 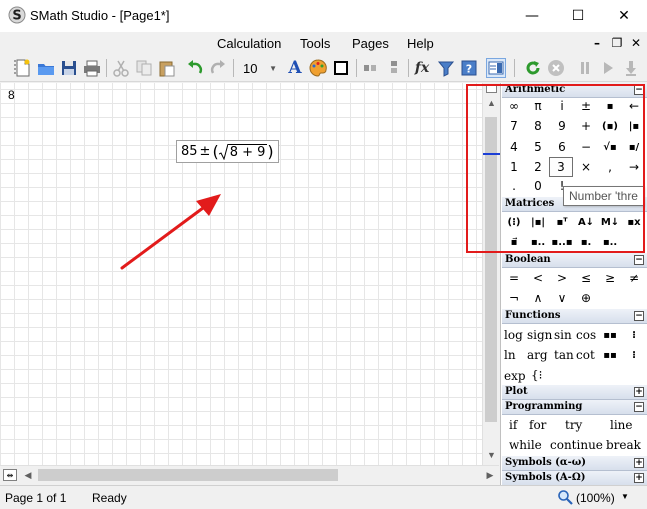 I want to click on function-button: arg, so click(x=537, y=355).